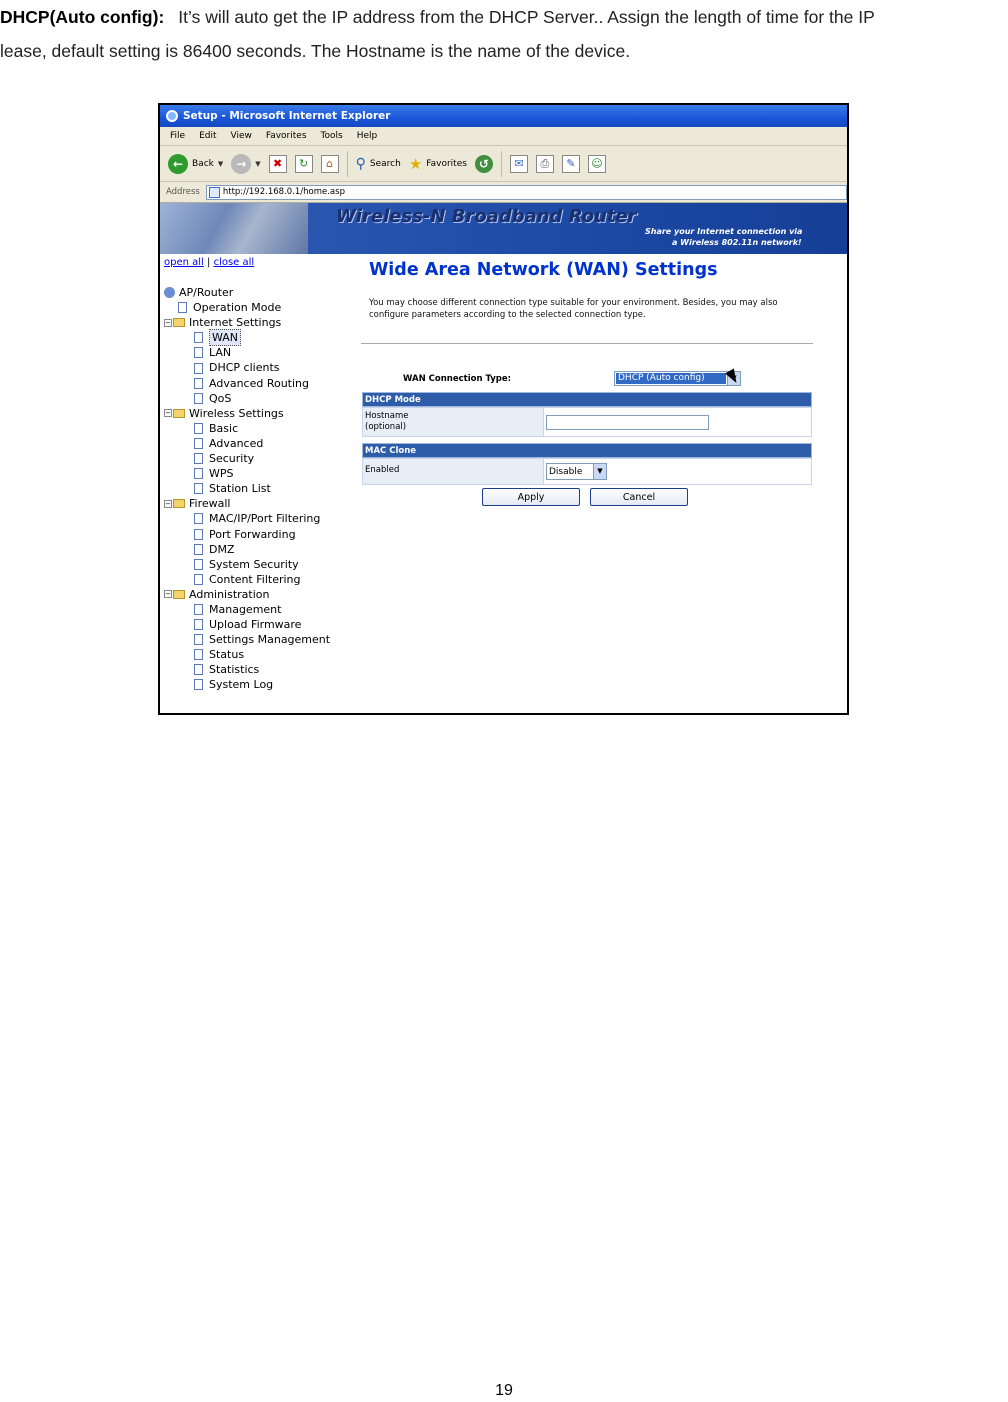 Image resolution: width=1008 pixels, height=1402 pixels. I want to click on tree-item-wan: WAN, so click(247, 338).